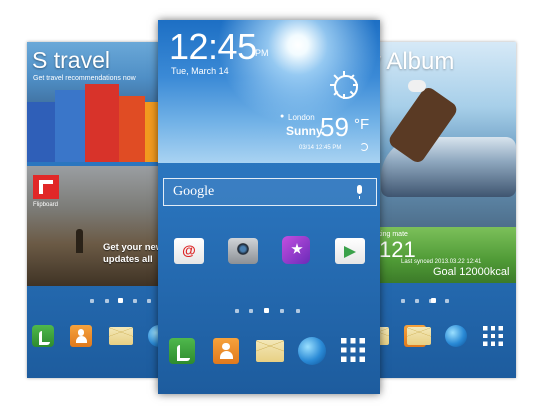 This screenshot has height=417, width=540. I want to click on album-title: y Album, so click(414, 61).